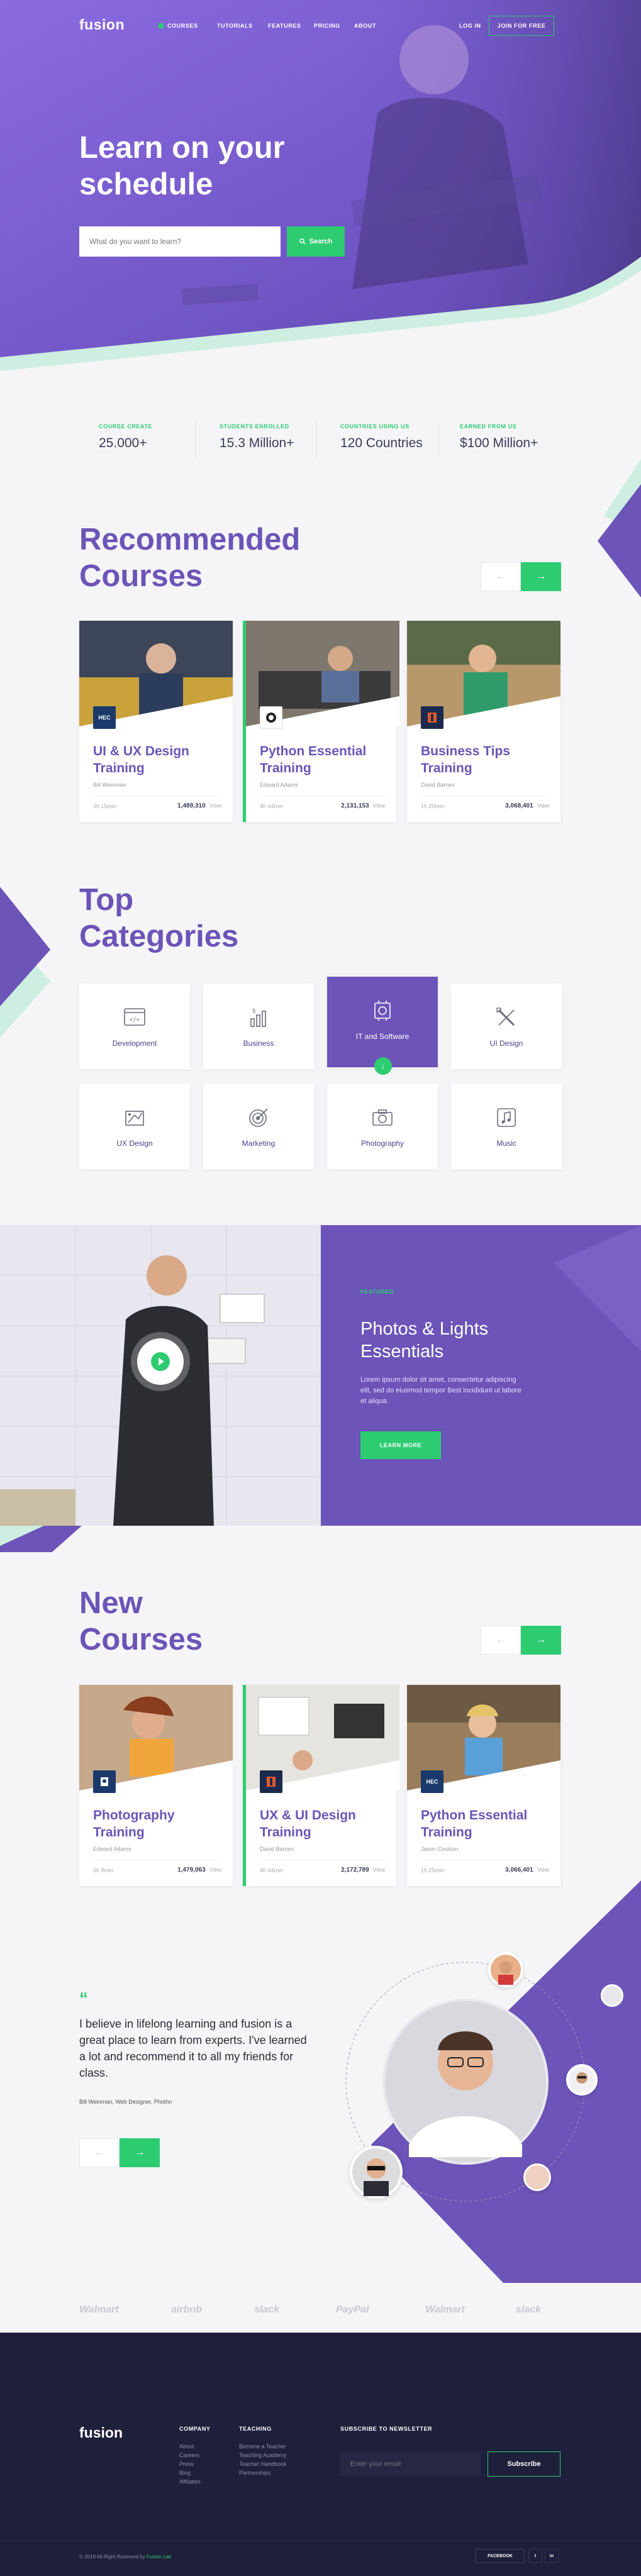  Describe the element at coordinates (377, 1292) in the screenshot. I see `promo-tag: FEATURED` at that location.